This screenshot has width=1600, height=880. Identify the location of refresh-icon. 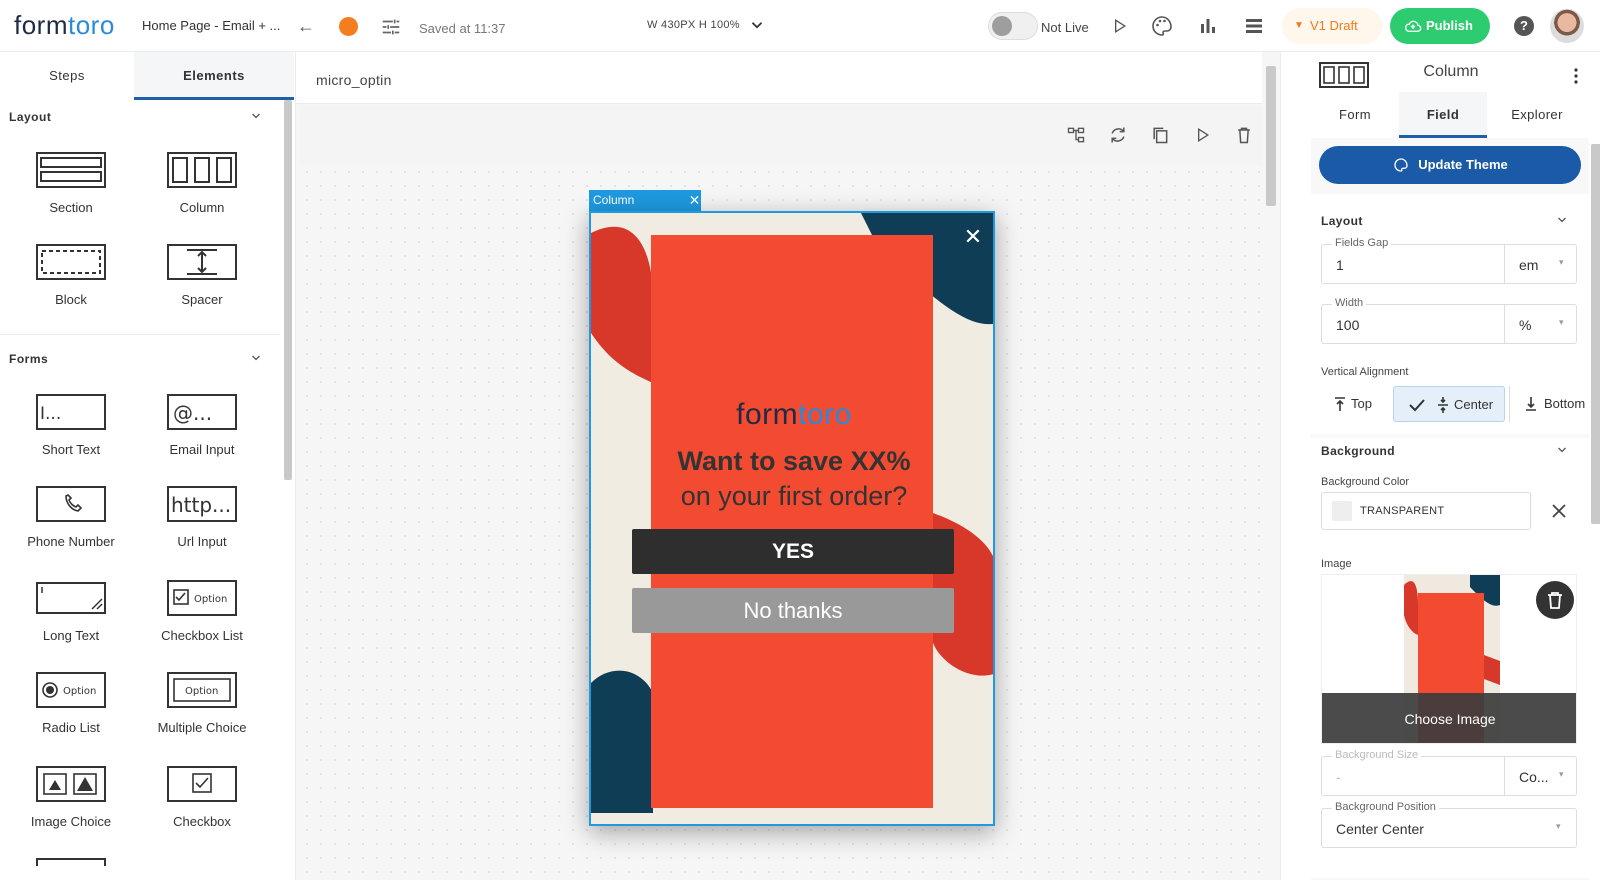
(1118, 135).